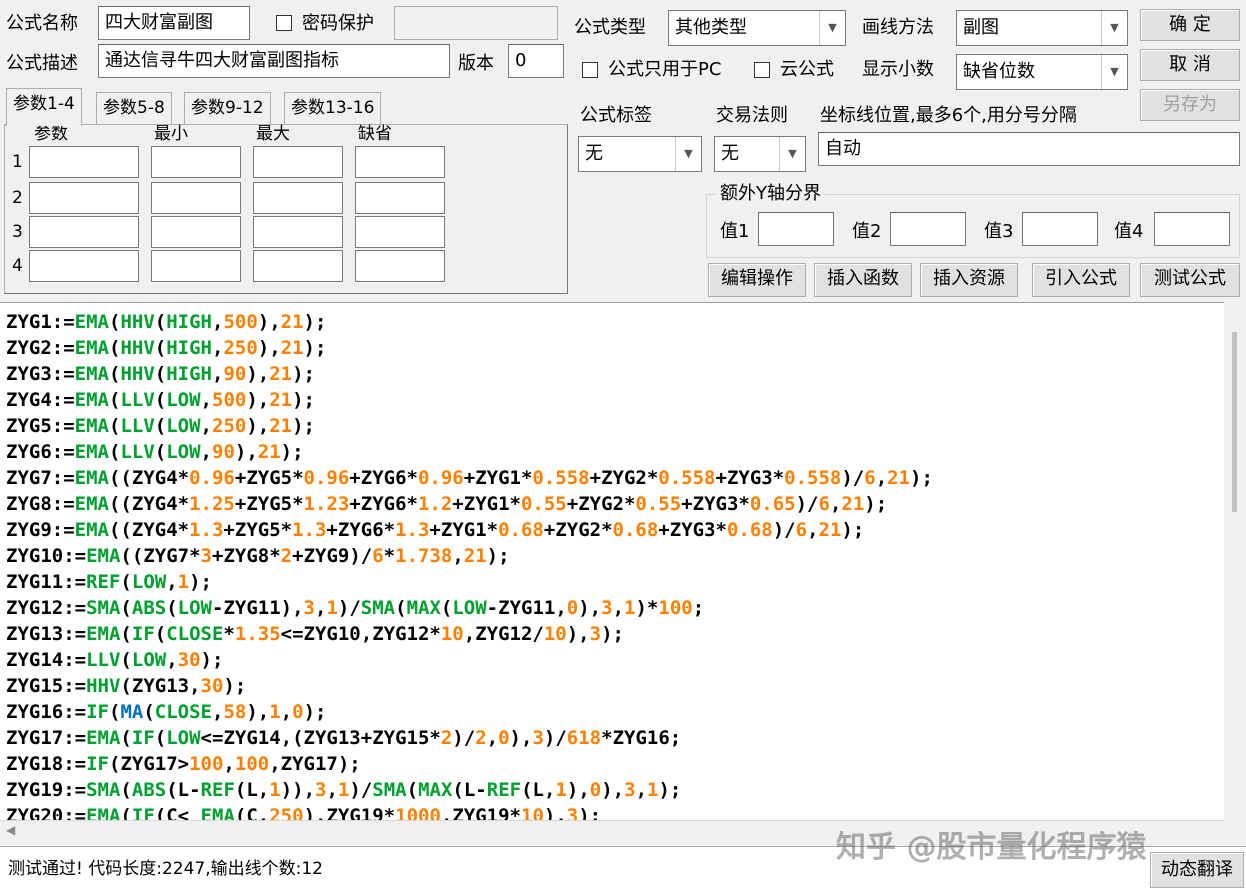 This screenshot has width=1246, height=893. I want to click on code-line: ZYG15:=HHV(ZYG13,30);, so click(469, 686).